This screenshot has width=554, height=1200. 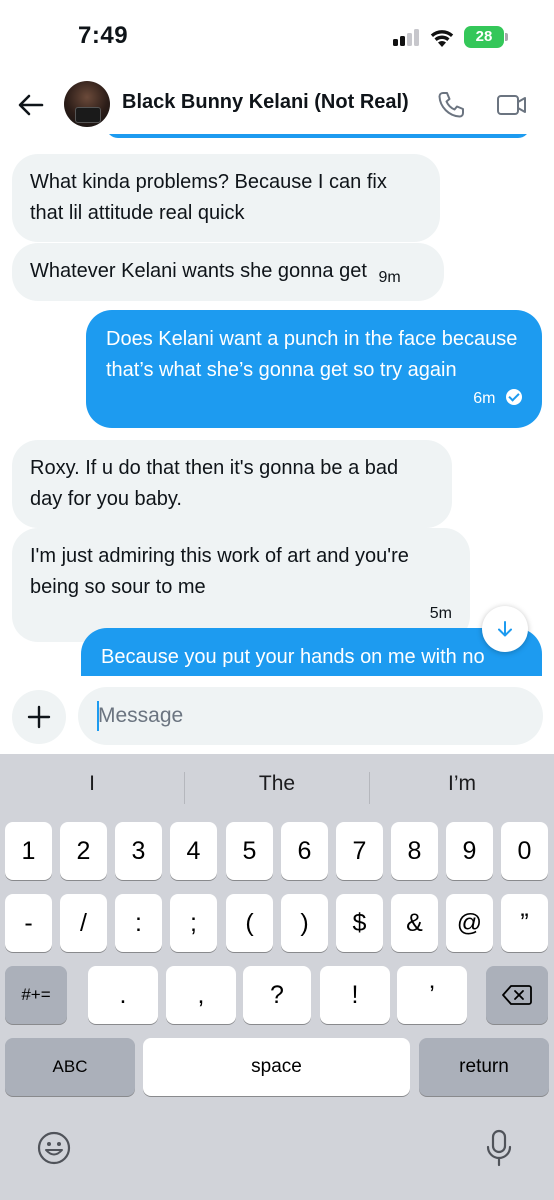 I want to click on key-8: 8, so click(x=414, y=851).